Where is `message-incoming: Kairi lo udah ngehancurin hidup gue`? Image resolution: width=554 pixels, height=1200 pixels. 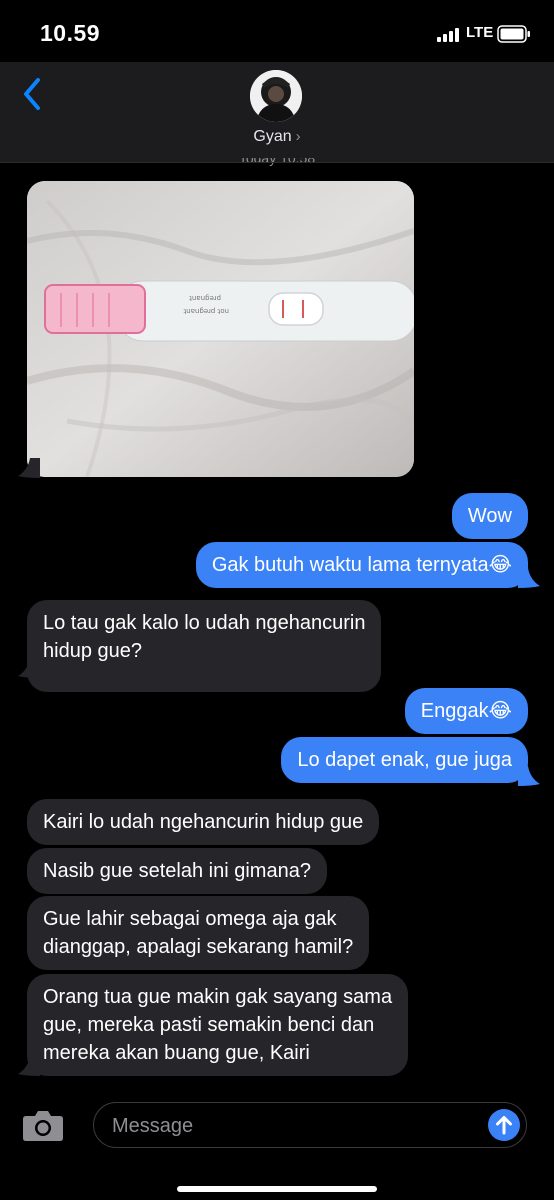 message-incoming: Kairi lo udah ngehancurin hidup gue is located at coordinates (203, 822).